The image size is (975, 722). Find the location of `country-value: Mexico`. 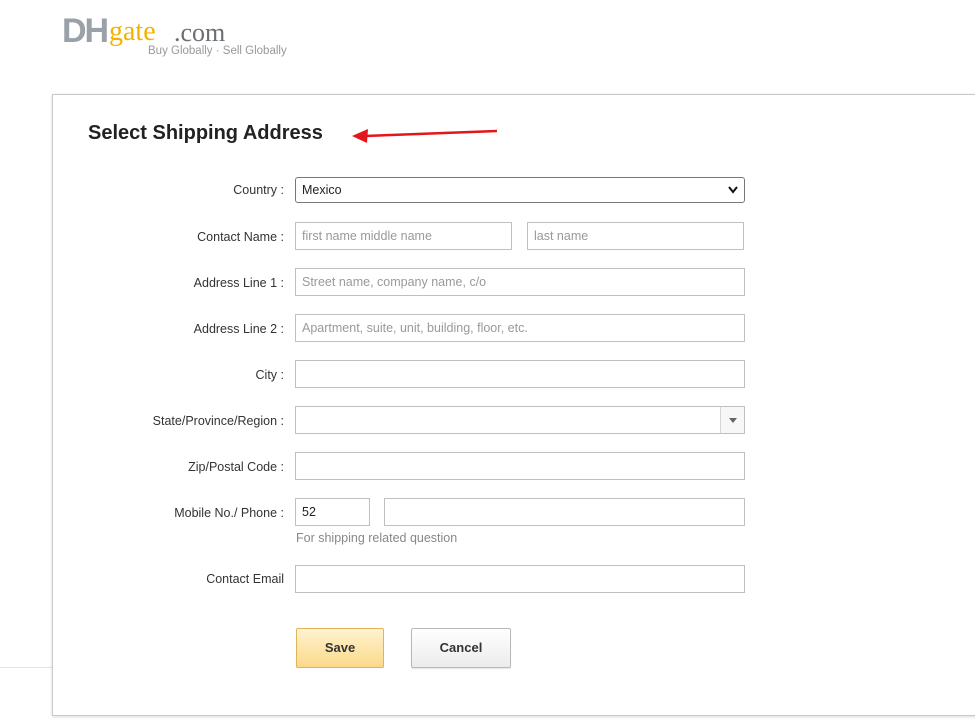

country-value: Mexico is located at coordinates (322, 190).